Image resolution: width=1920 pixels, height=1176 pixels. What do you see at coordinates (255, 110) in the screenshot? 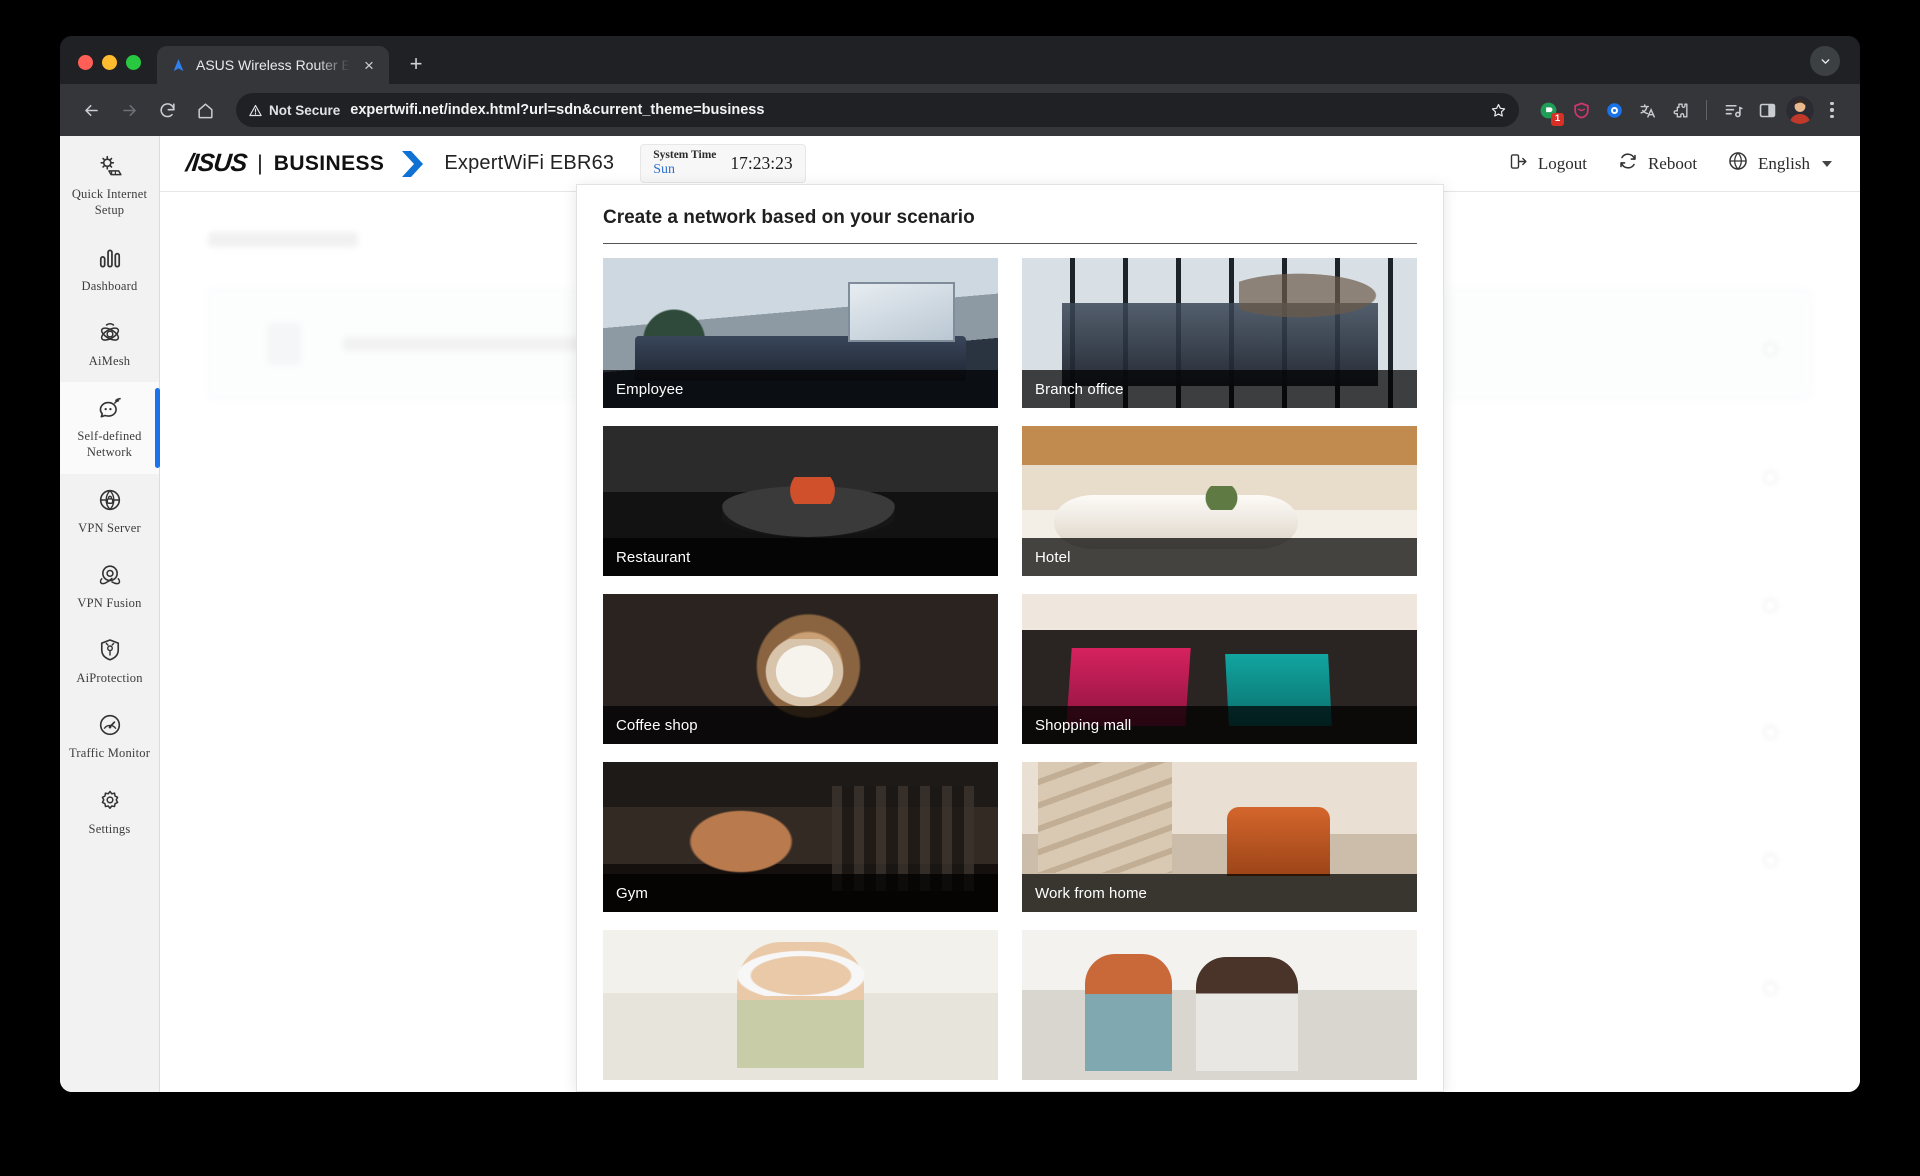
I see `warning-triangle-icon` at bounding box center [255, 110].